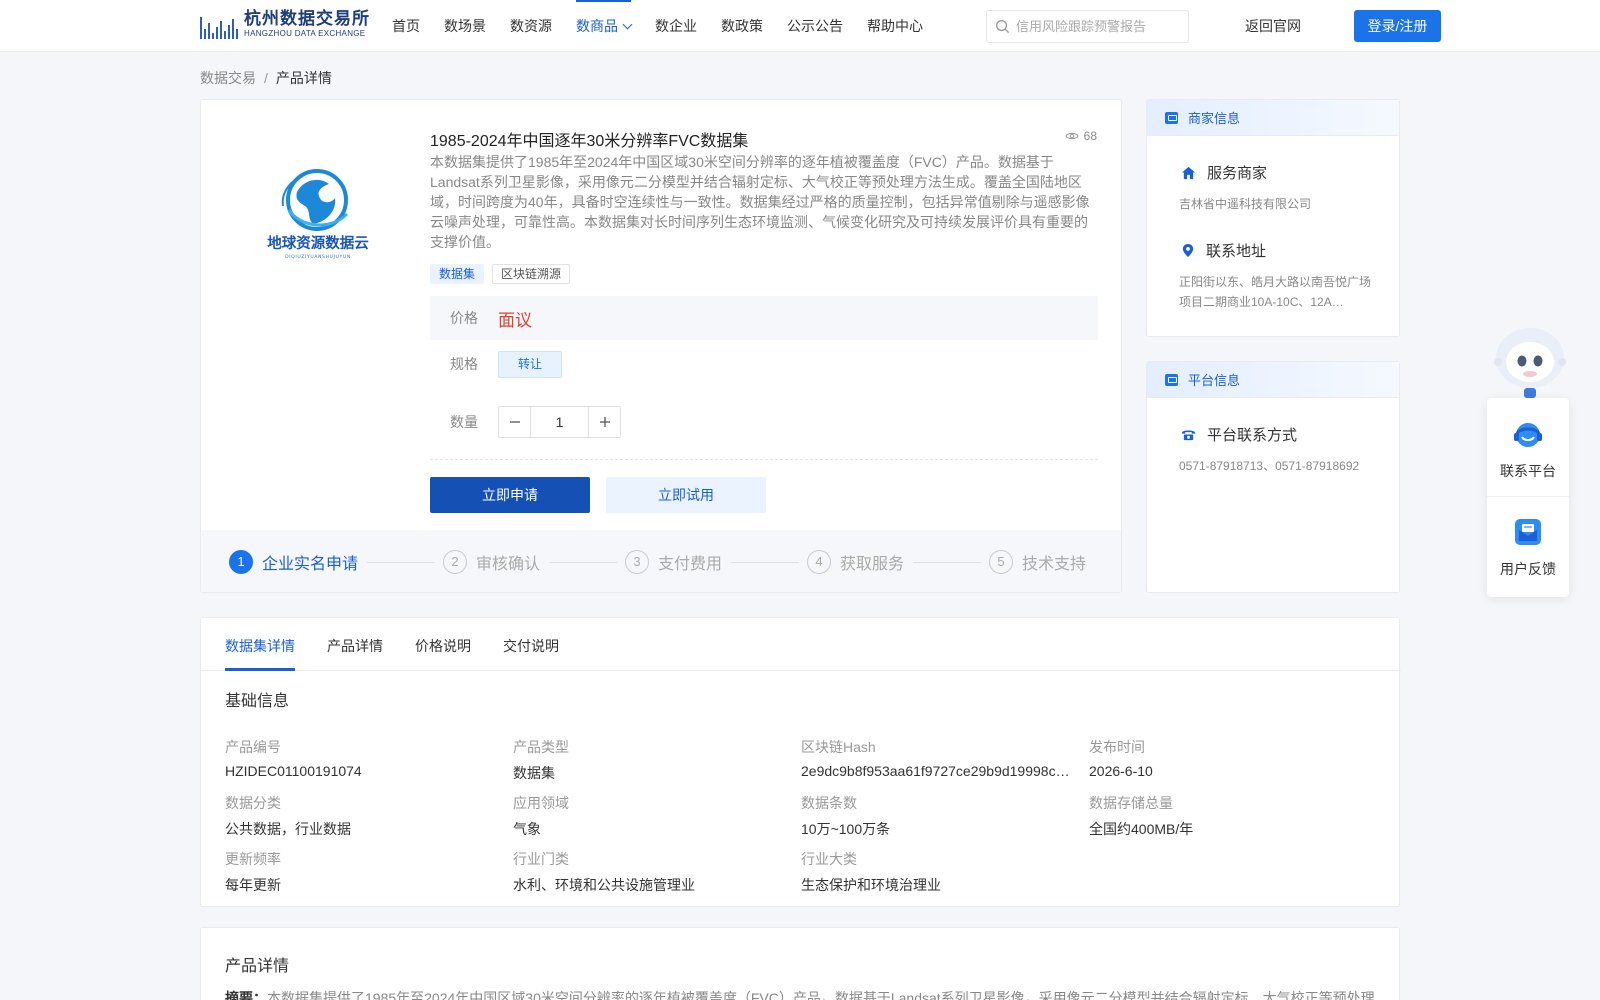 Image resolution: width=1600 pixels, height=1000 pixels. I want to click on info-value: 数据集, so click(534, 773).